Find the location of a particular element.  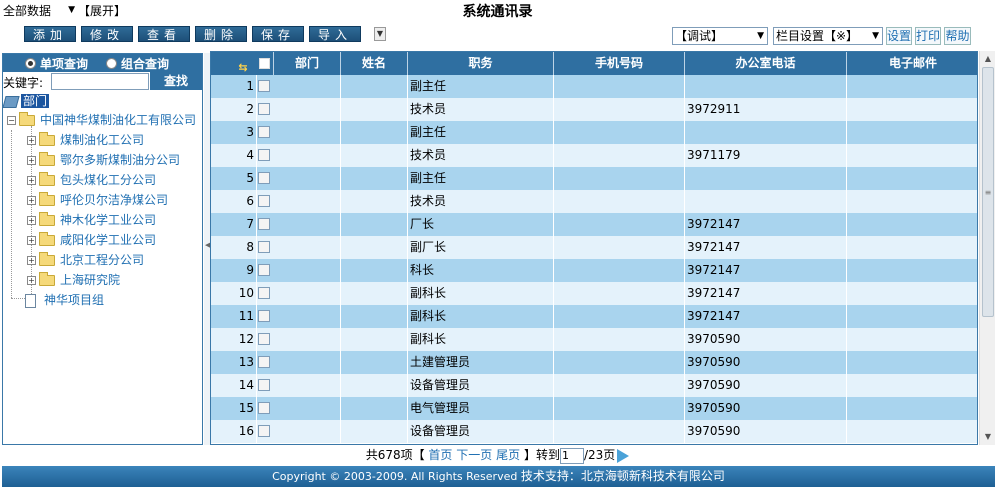

select-all-checkbox is located at coordinates (264, 63).